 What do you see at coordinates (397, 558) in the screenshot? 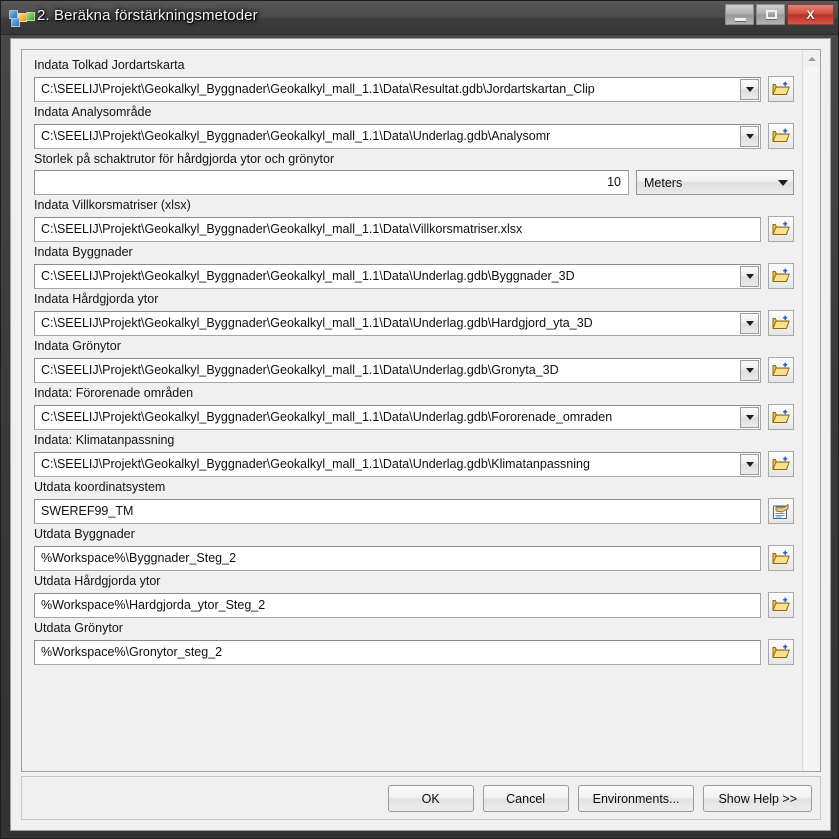
I see `text-input-utdata-byggnader: %Workspace%\Byggnader_Steg_2` at bounding box center [397, 558].